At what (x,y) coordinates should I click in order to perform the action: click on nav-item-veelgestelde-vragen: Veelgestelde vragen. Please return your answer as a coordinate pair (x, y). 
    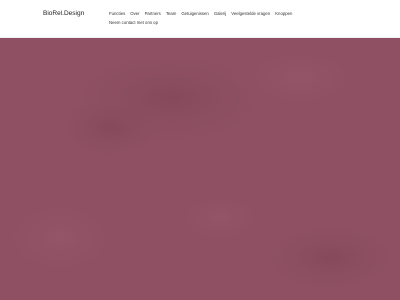
    Looking at the image, I should click on (250, 13).